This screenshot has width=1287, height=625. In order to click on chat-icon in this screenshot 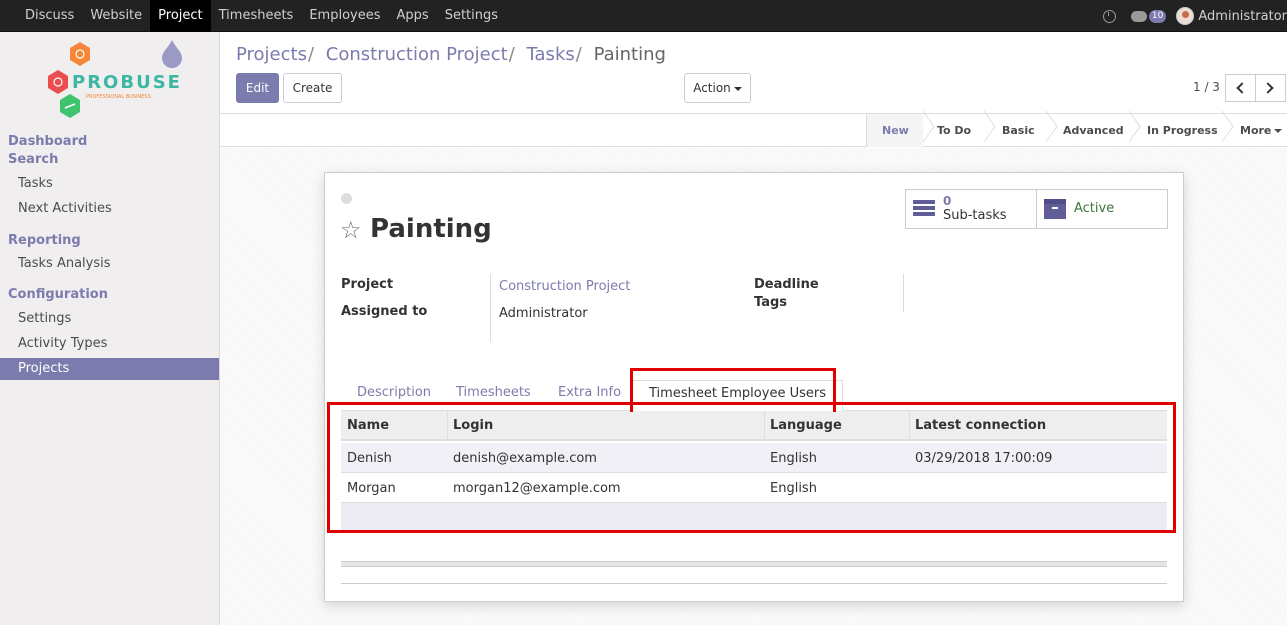, I will do `click(1138, 16)`.